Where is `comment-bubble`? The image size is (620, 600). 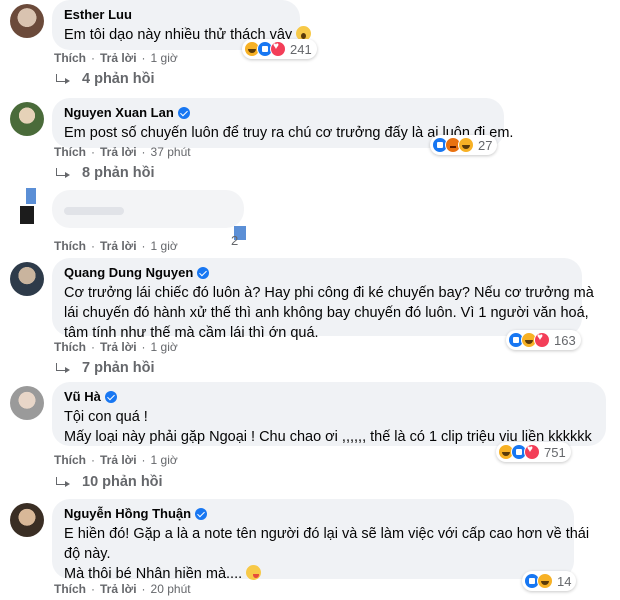
comment-bubble is located at coordinates (148, 209).